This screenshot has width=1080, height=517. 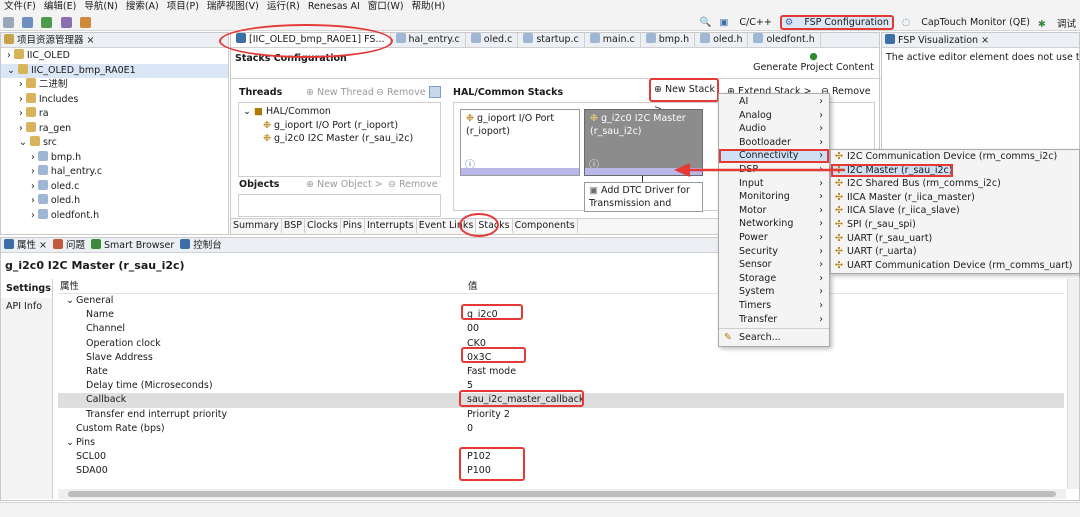 I want to click on tree-item: › oled.c, so click(x=114, y=187).